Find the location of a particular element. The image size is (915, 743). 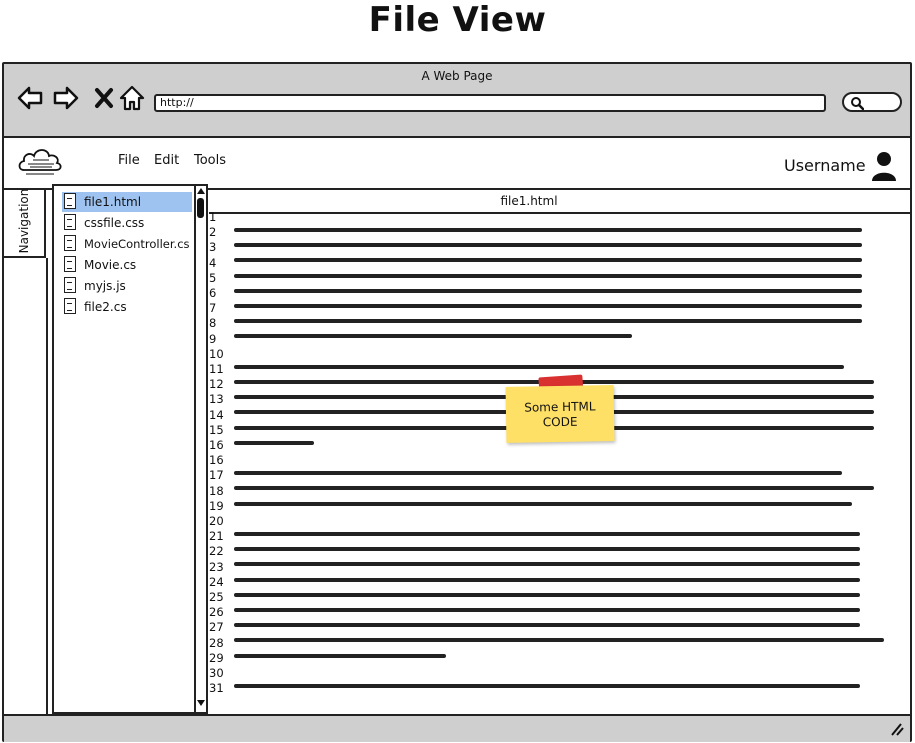

page-heading: File View is located at coordinates (457, 20).